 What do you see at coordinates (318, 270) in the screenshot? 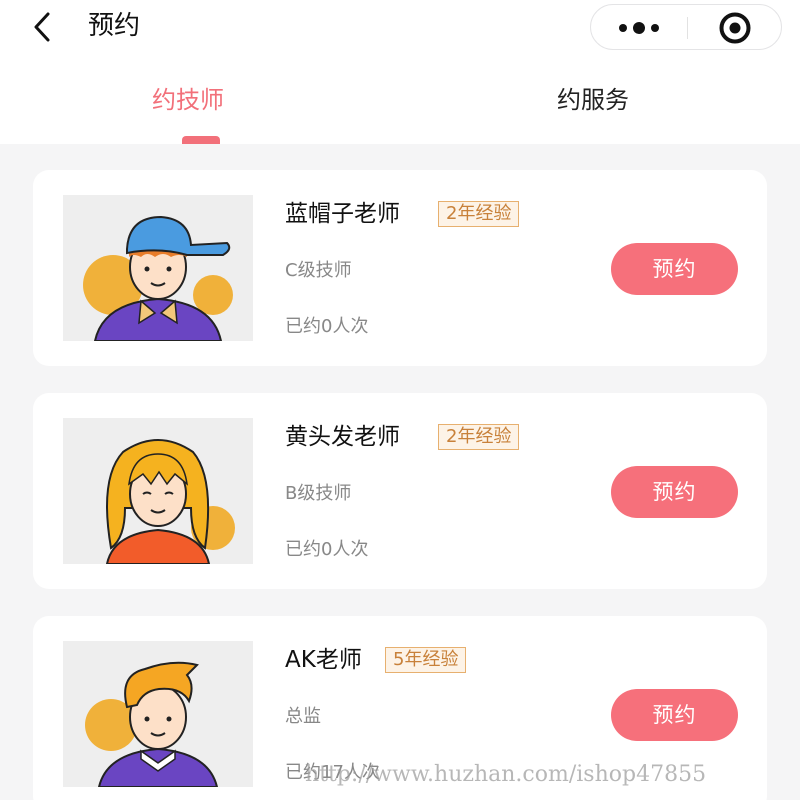
I see `technician-level: C级技师` at bounding box center [318, 270].